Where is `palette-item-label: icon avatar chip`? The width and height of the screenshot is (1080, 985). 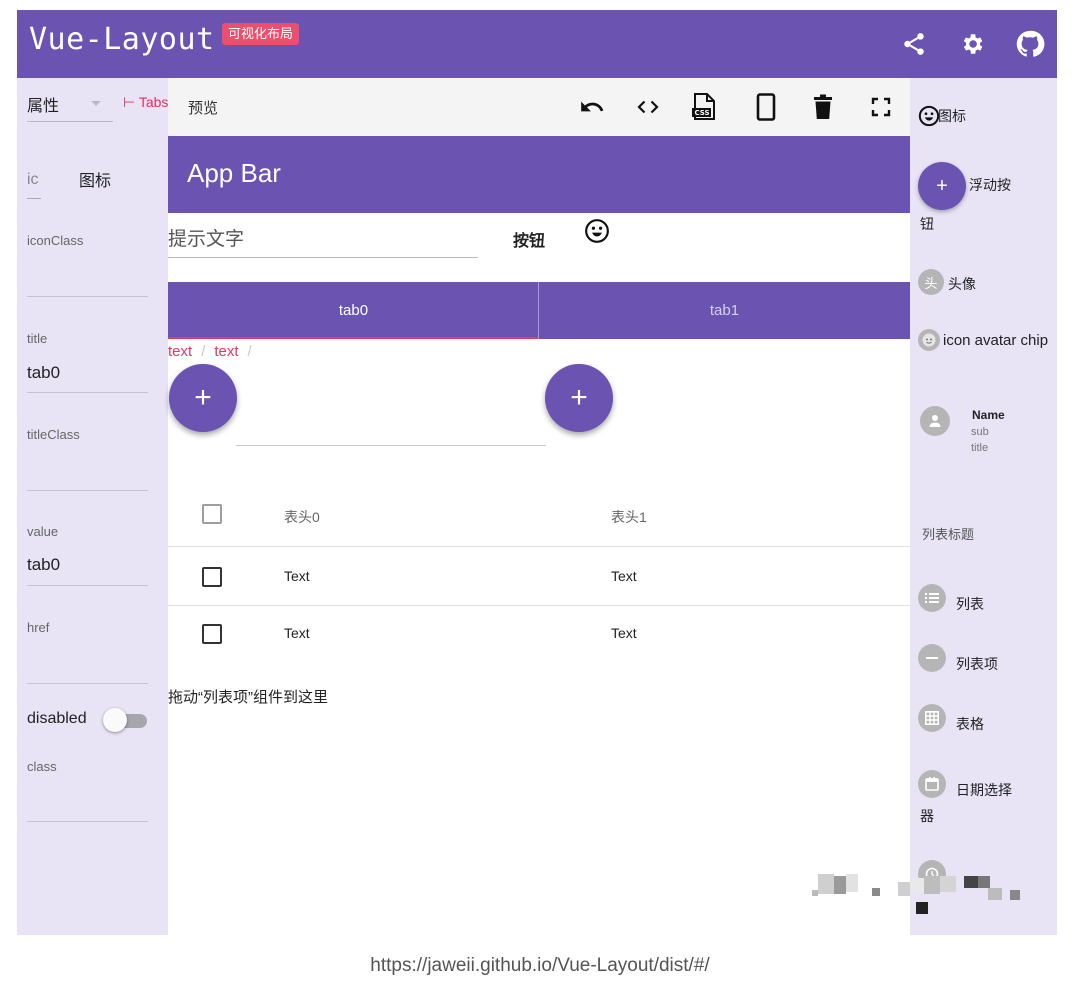 palette-item-label: icon avatar chip is located at coordinates (996, 340).